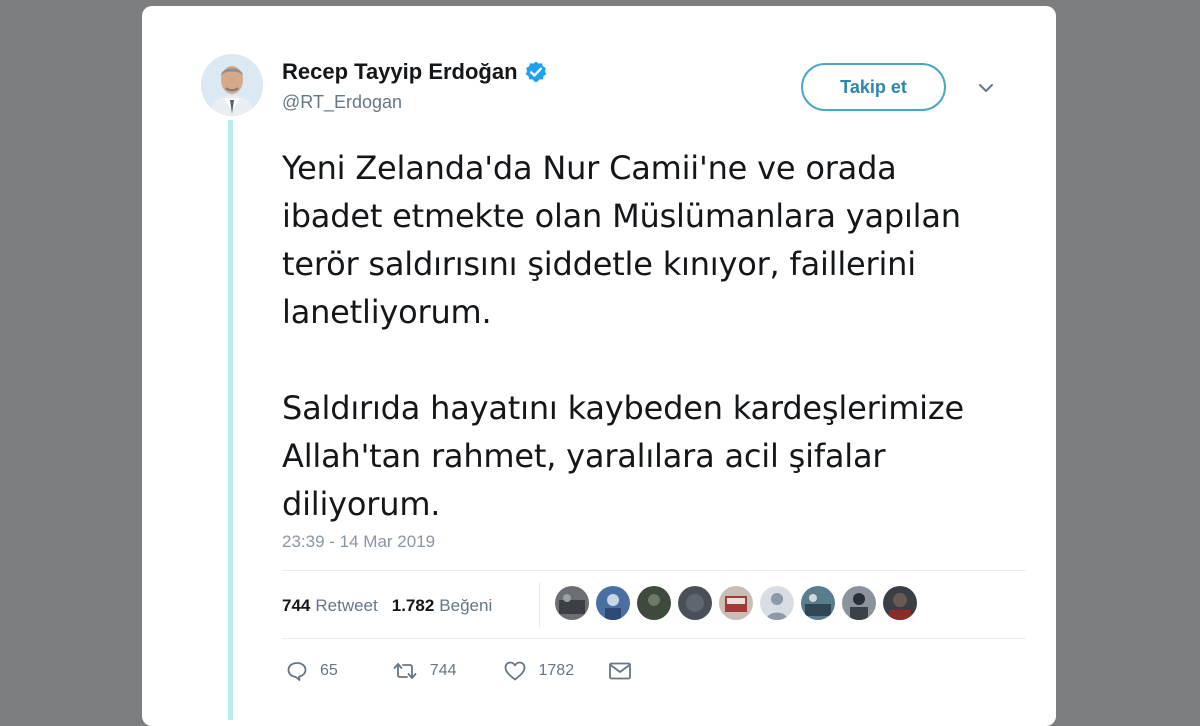 The width and height of the screenshot is (1200, 726). Describe the element at coordinates (342, 102) in the screenshot. I see `author-handle: @RT_Erdogan` at that location.